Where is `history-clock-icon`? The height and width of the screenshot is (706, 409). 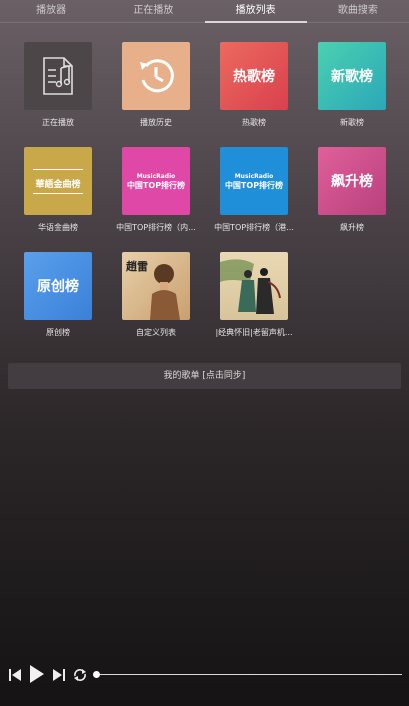
history-clock-icon is located at coordinates (157, 76).